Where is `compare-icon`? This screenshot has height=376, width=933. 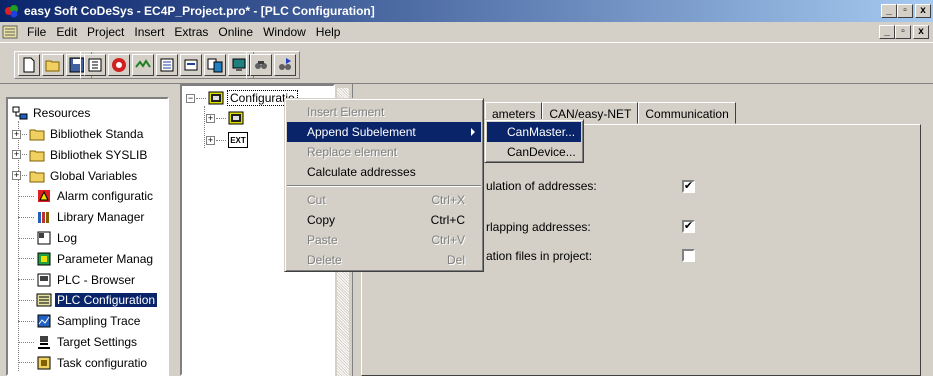 compare-icon is located at coordinates (215, 65).